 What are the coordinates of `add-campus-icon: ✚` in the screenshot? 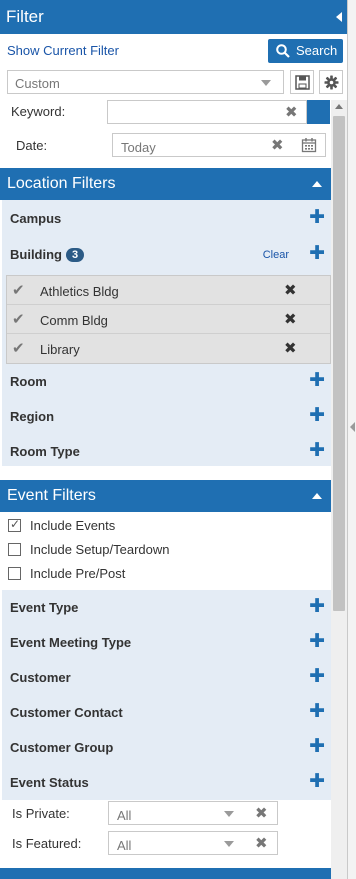 It's located at (317, 217).